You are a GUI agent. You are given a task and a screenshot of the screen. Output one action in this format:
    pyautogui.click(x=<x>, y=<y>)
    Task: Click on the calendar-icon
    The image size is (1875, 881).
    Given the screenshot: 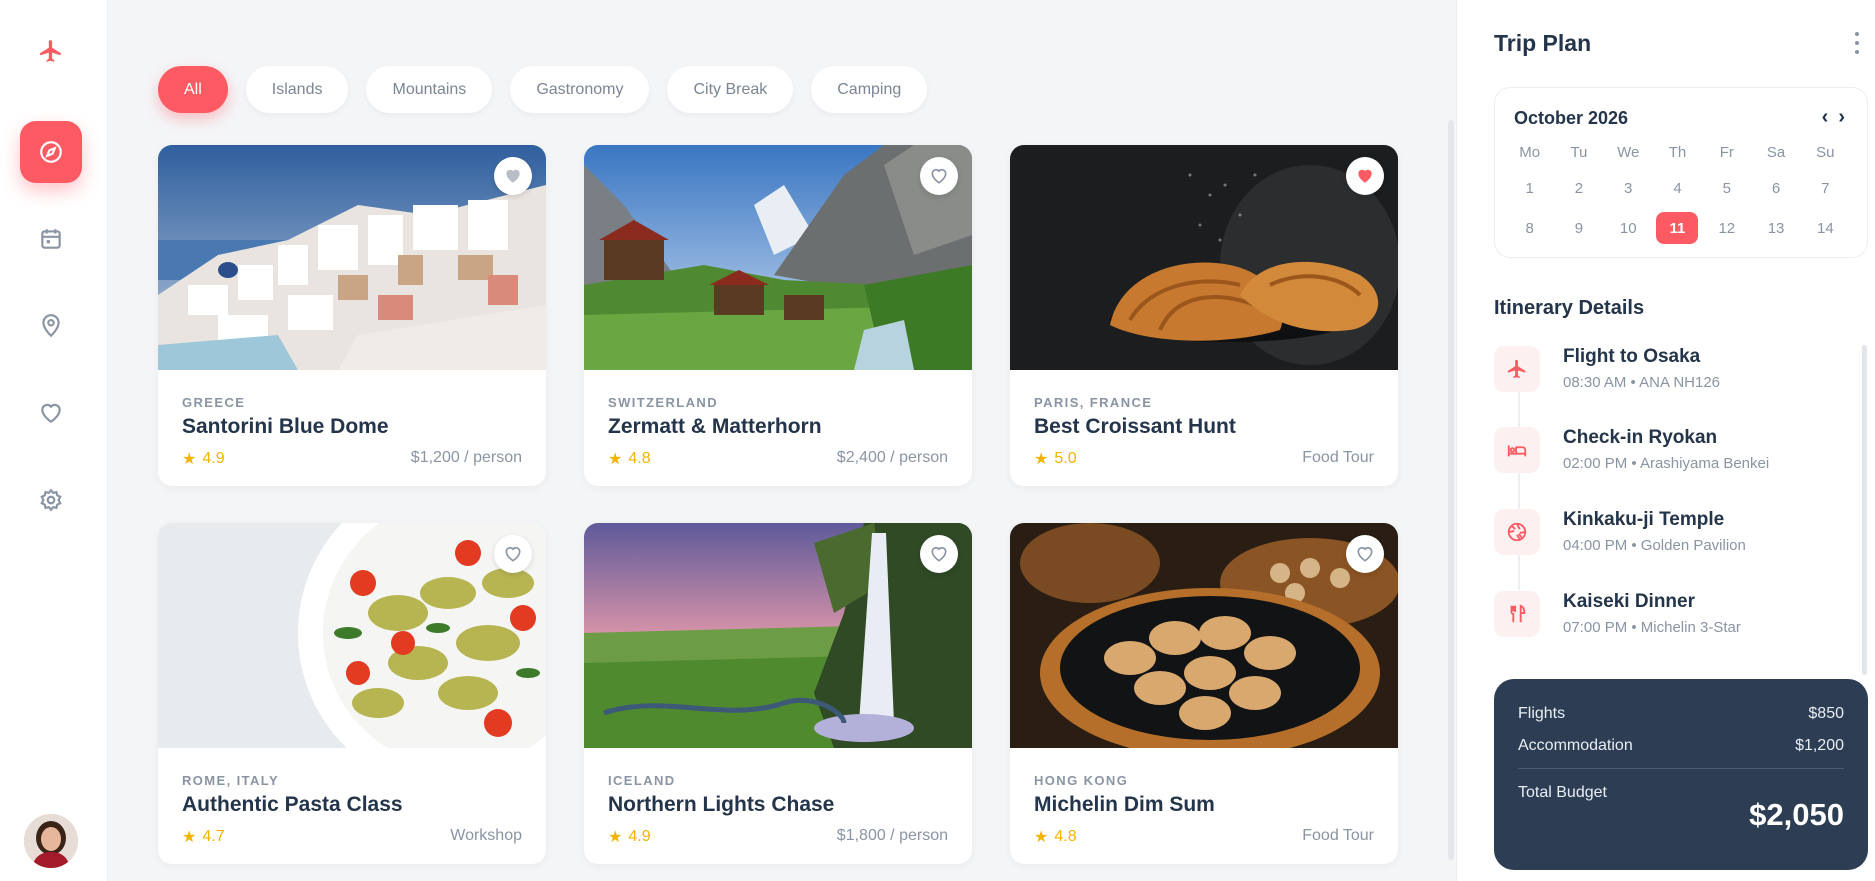 What is the action you would take?
    pyautogui.click(x=51, y=239)
    